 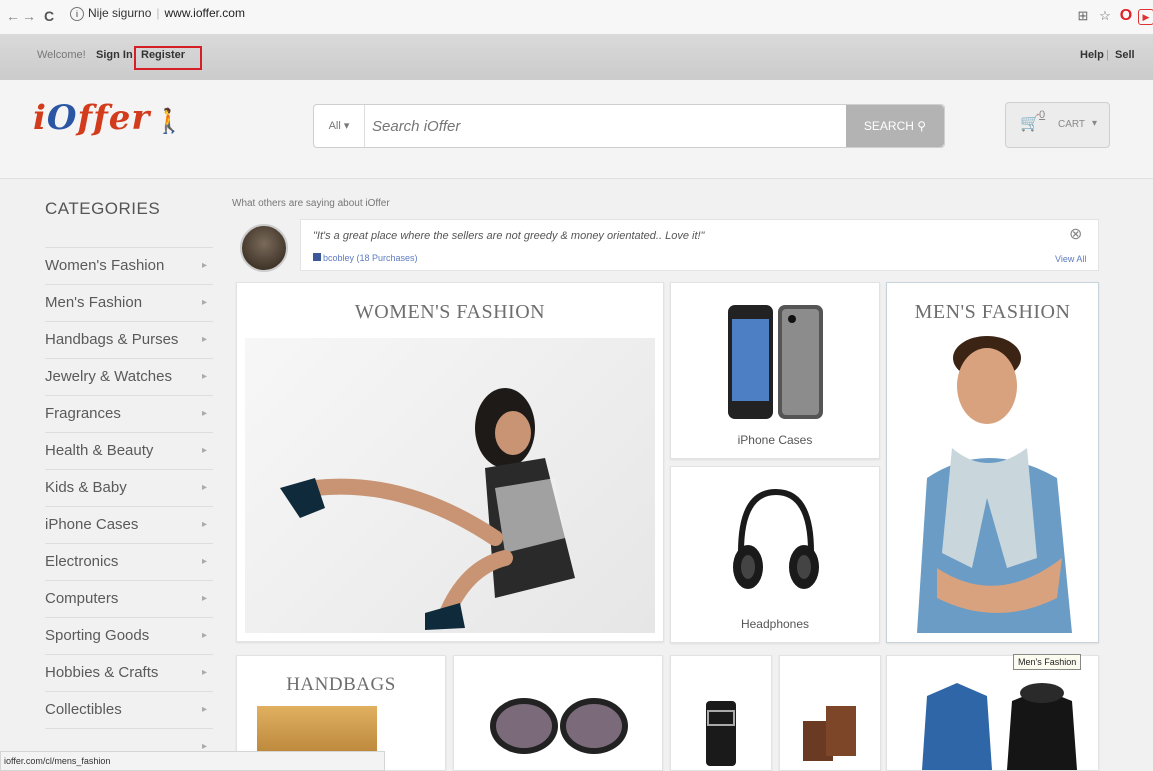 I want to click on star-icon: ☆, so click(x=1105, y=16).